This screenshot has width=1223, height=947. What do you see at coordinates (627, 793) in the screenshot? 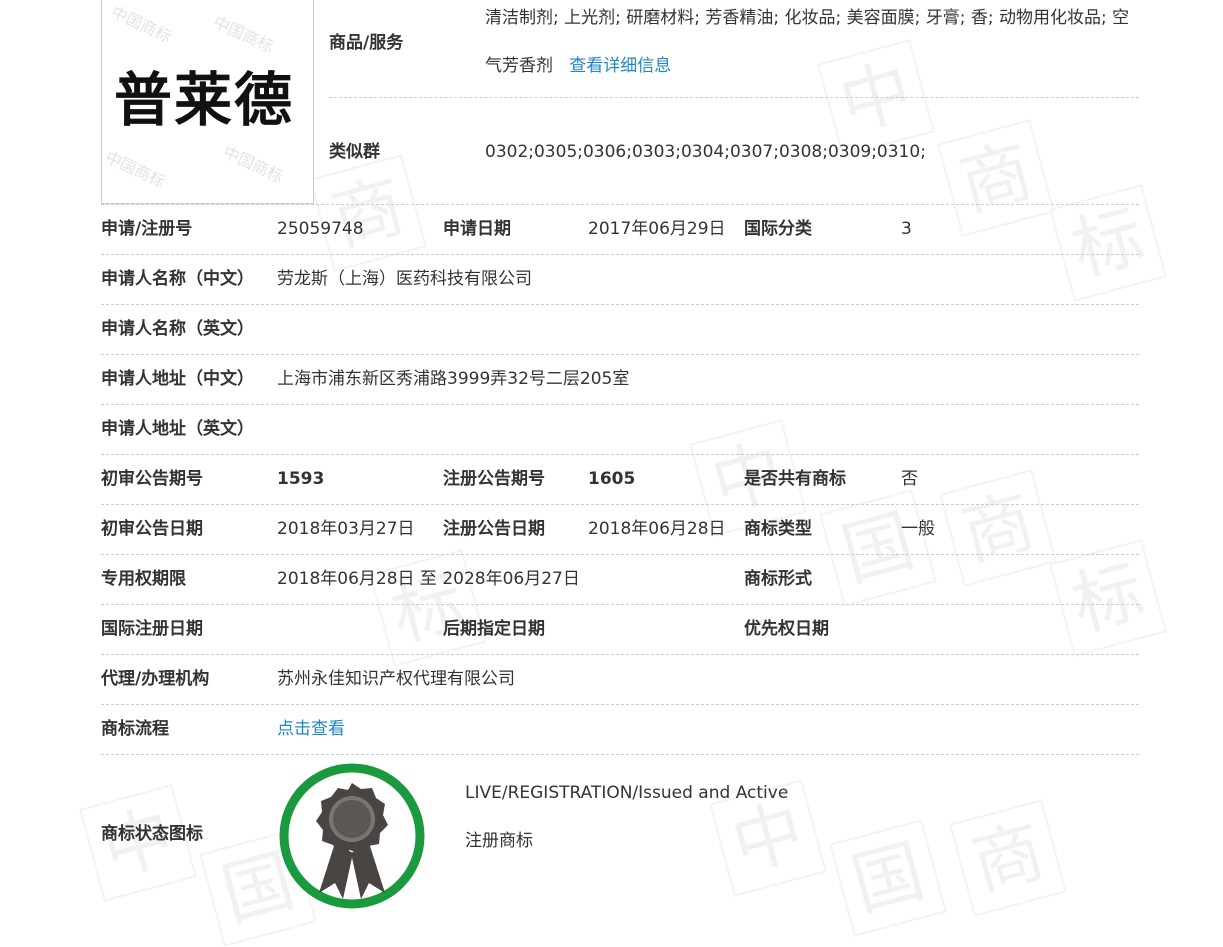
I see `status-en: LIVE/REGISTRATION/Issued and Active` at bounding box center [627, 793].